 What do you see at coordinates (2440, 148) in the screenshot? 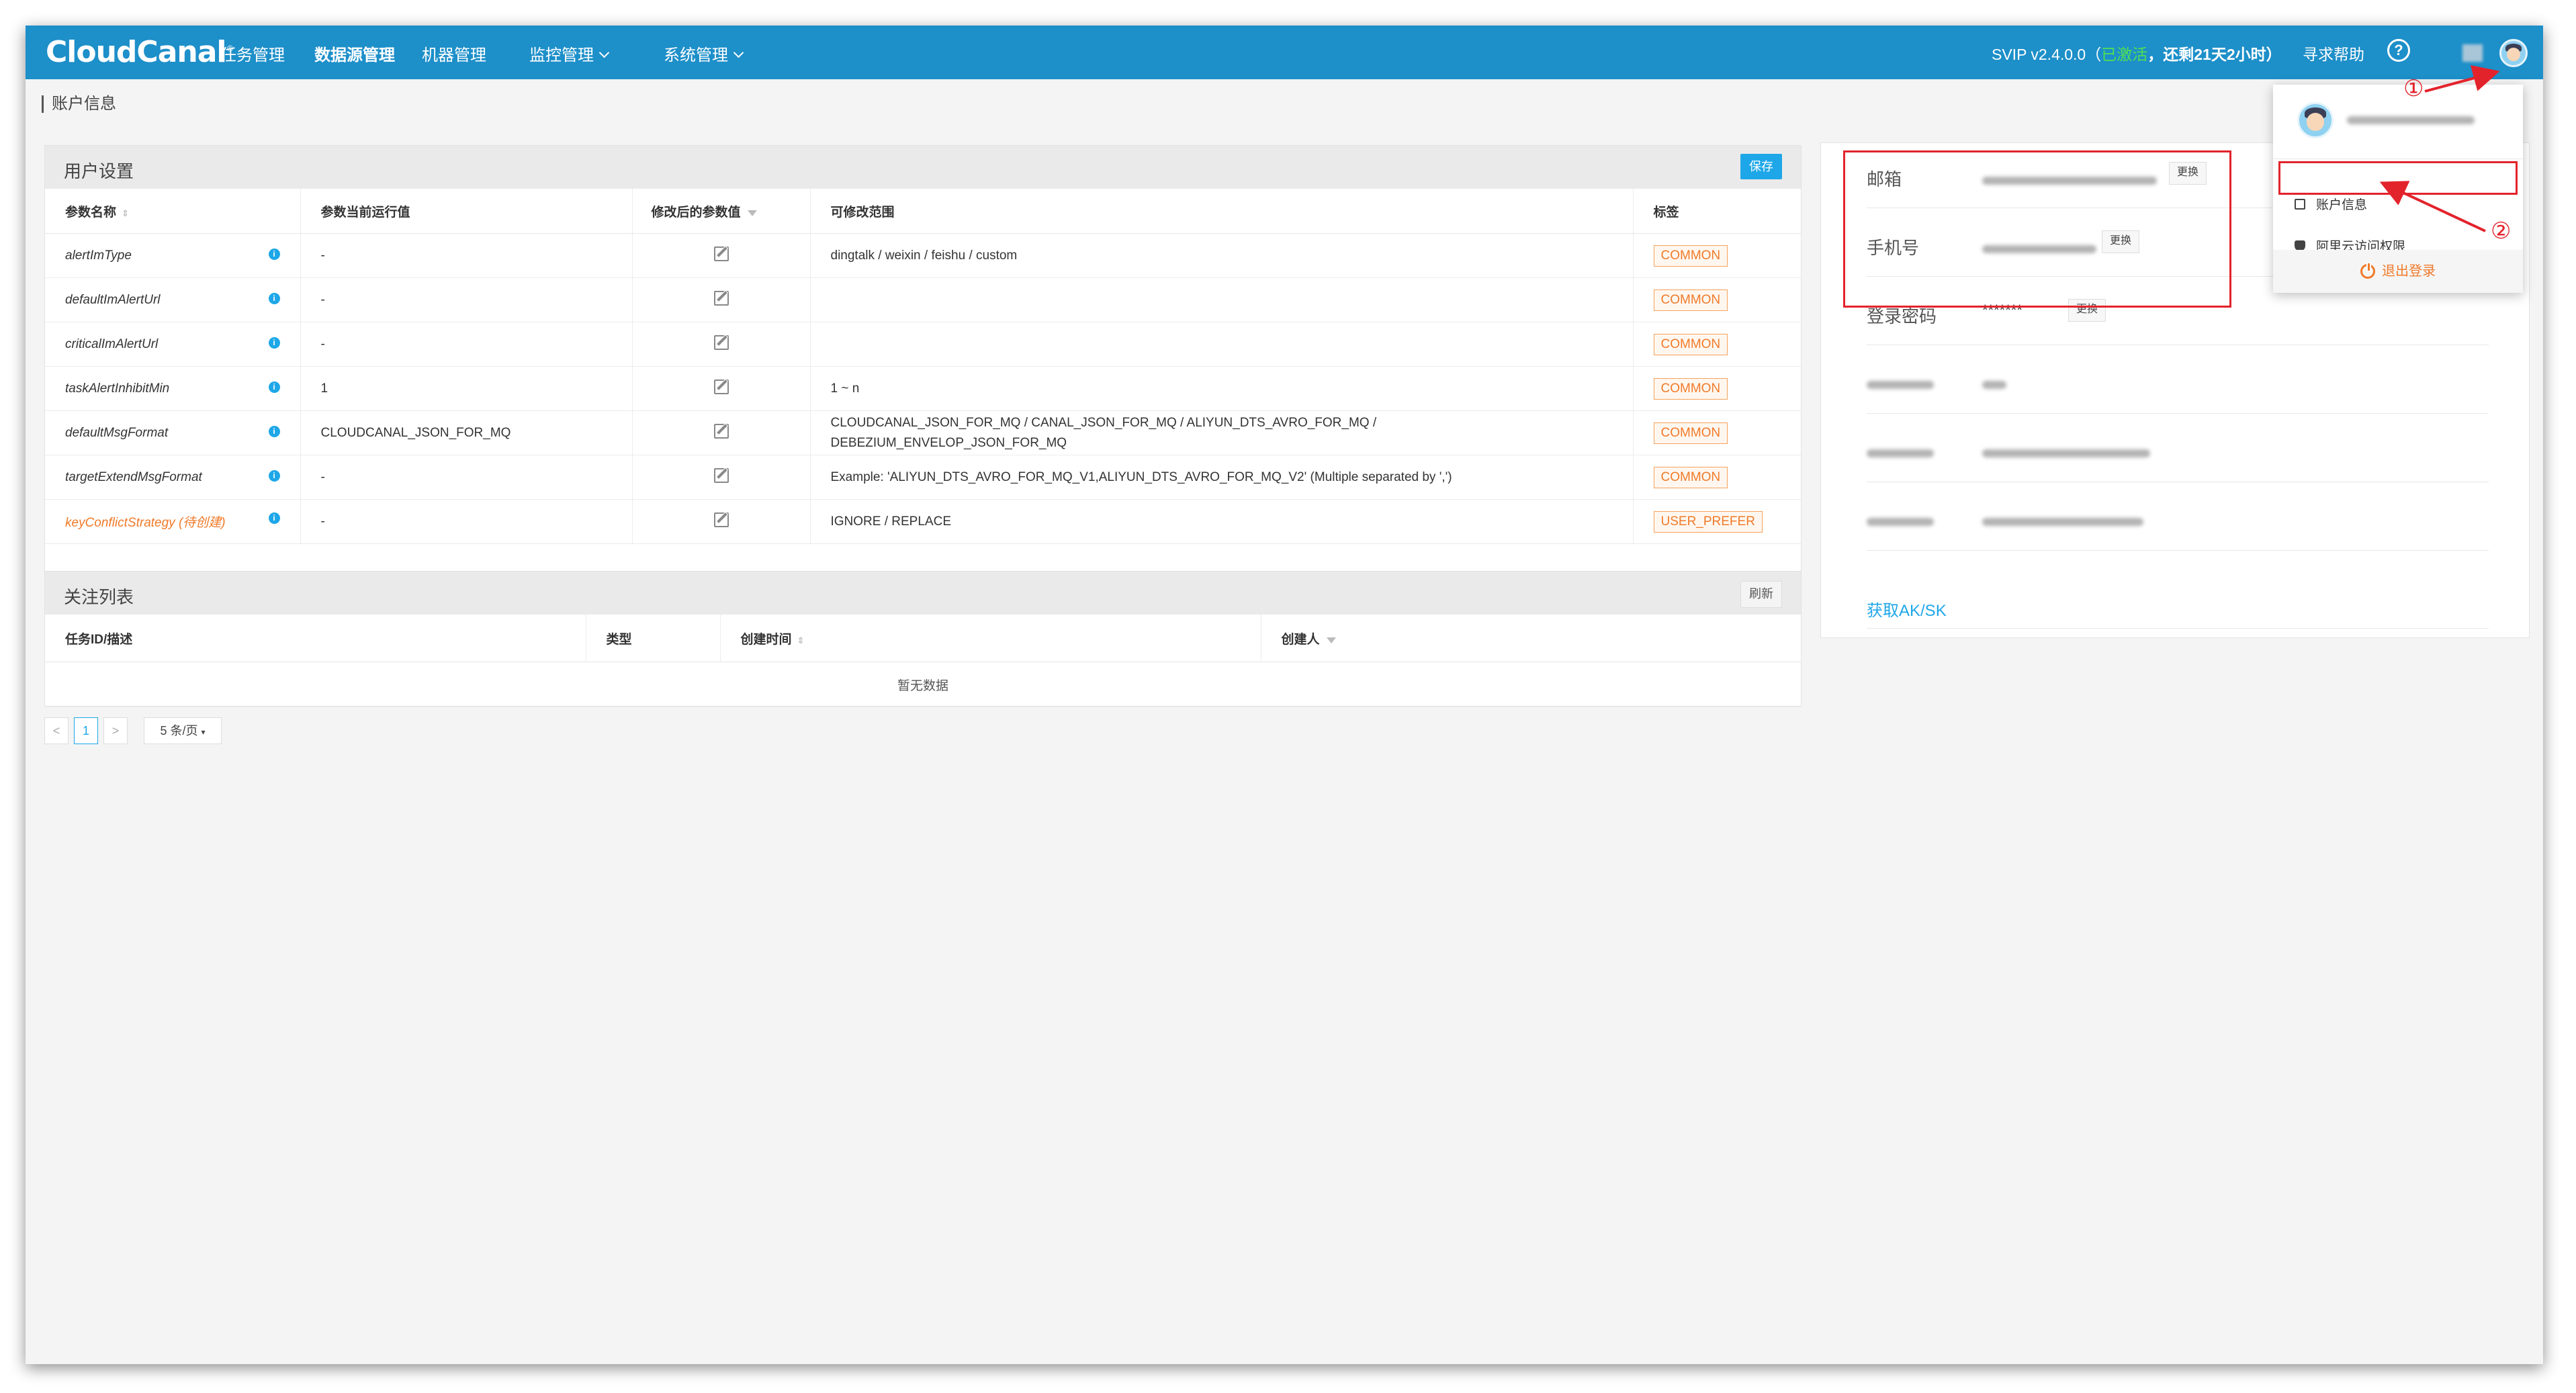
I see `annotation-arrows` at bounding box center [2440, 148].